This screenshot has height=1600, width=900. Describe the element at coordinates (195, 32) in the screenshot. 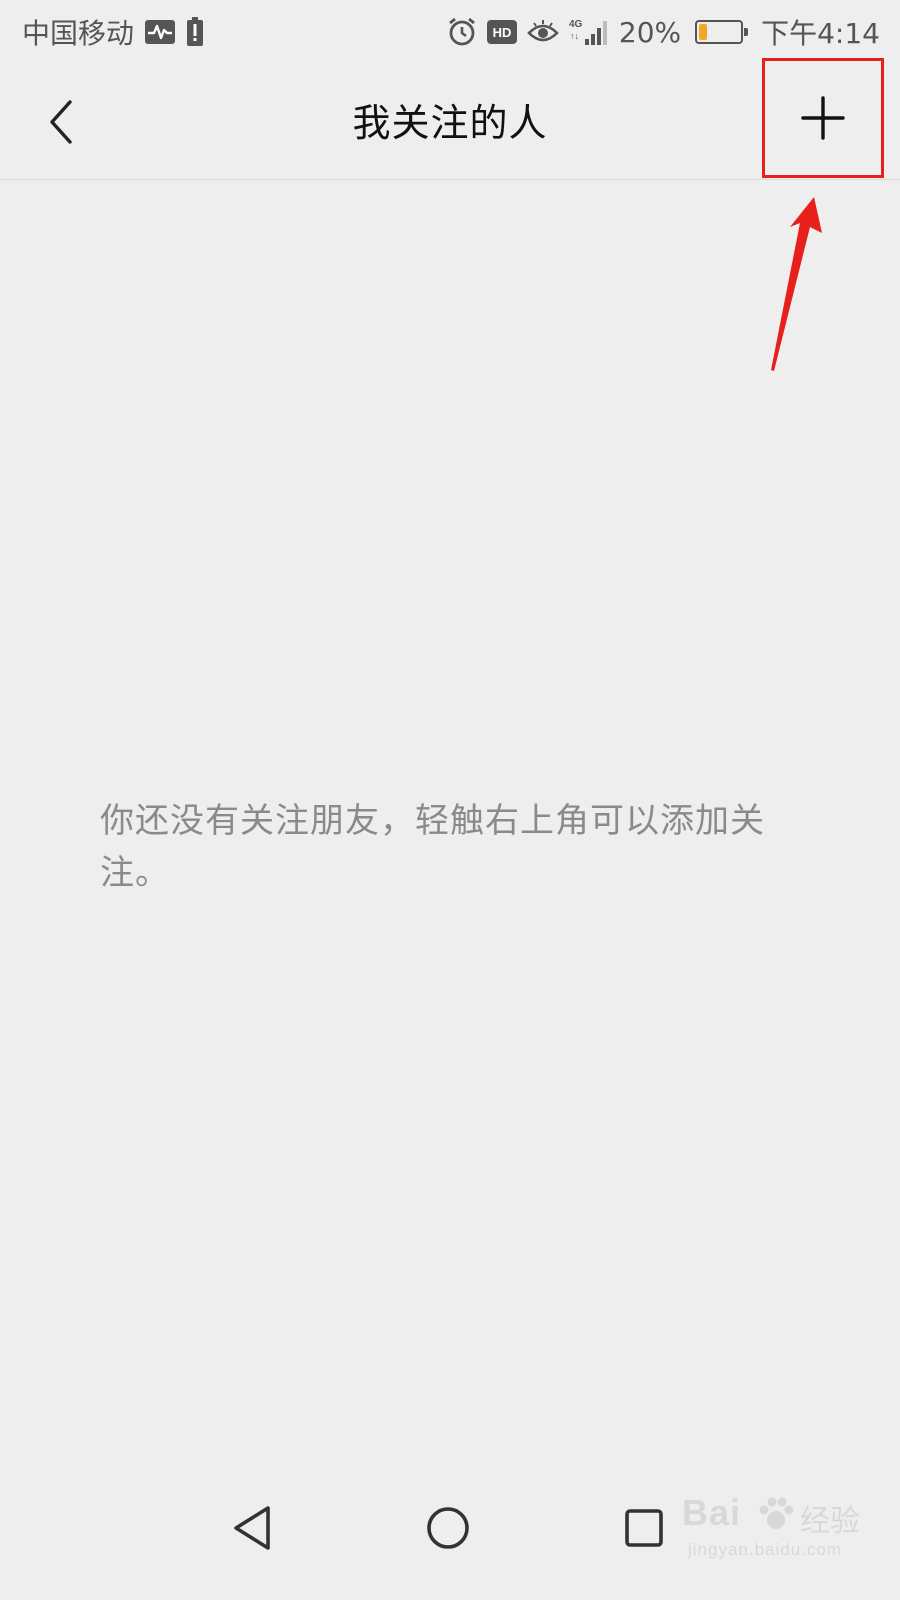

I see `battery-alert-icon` at that location.